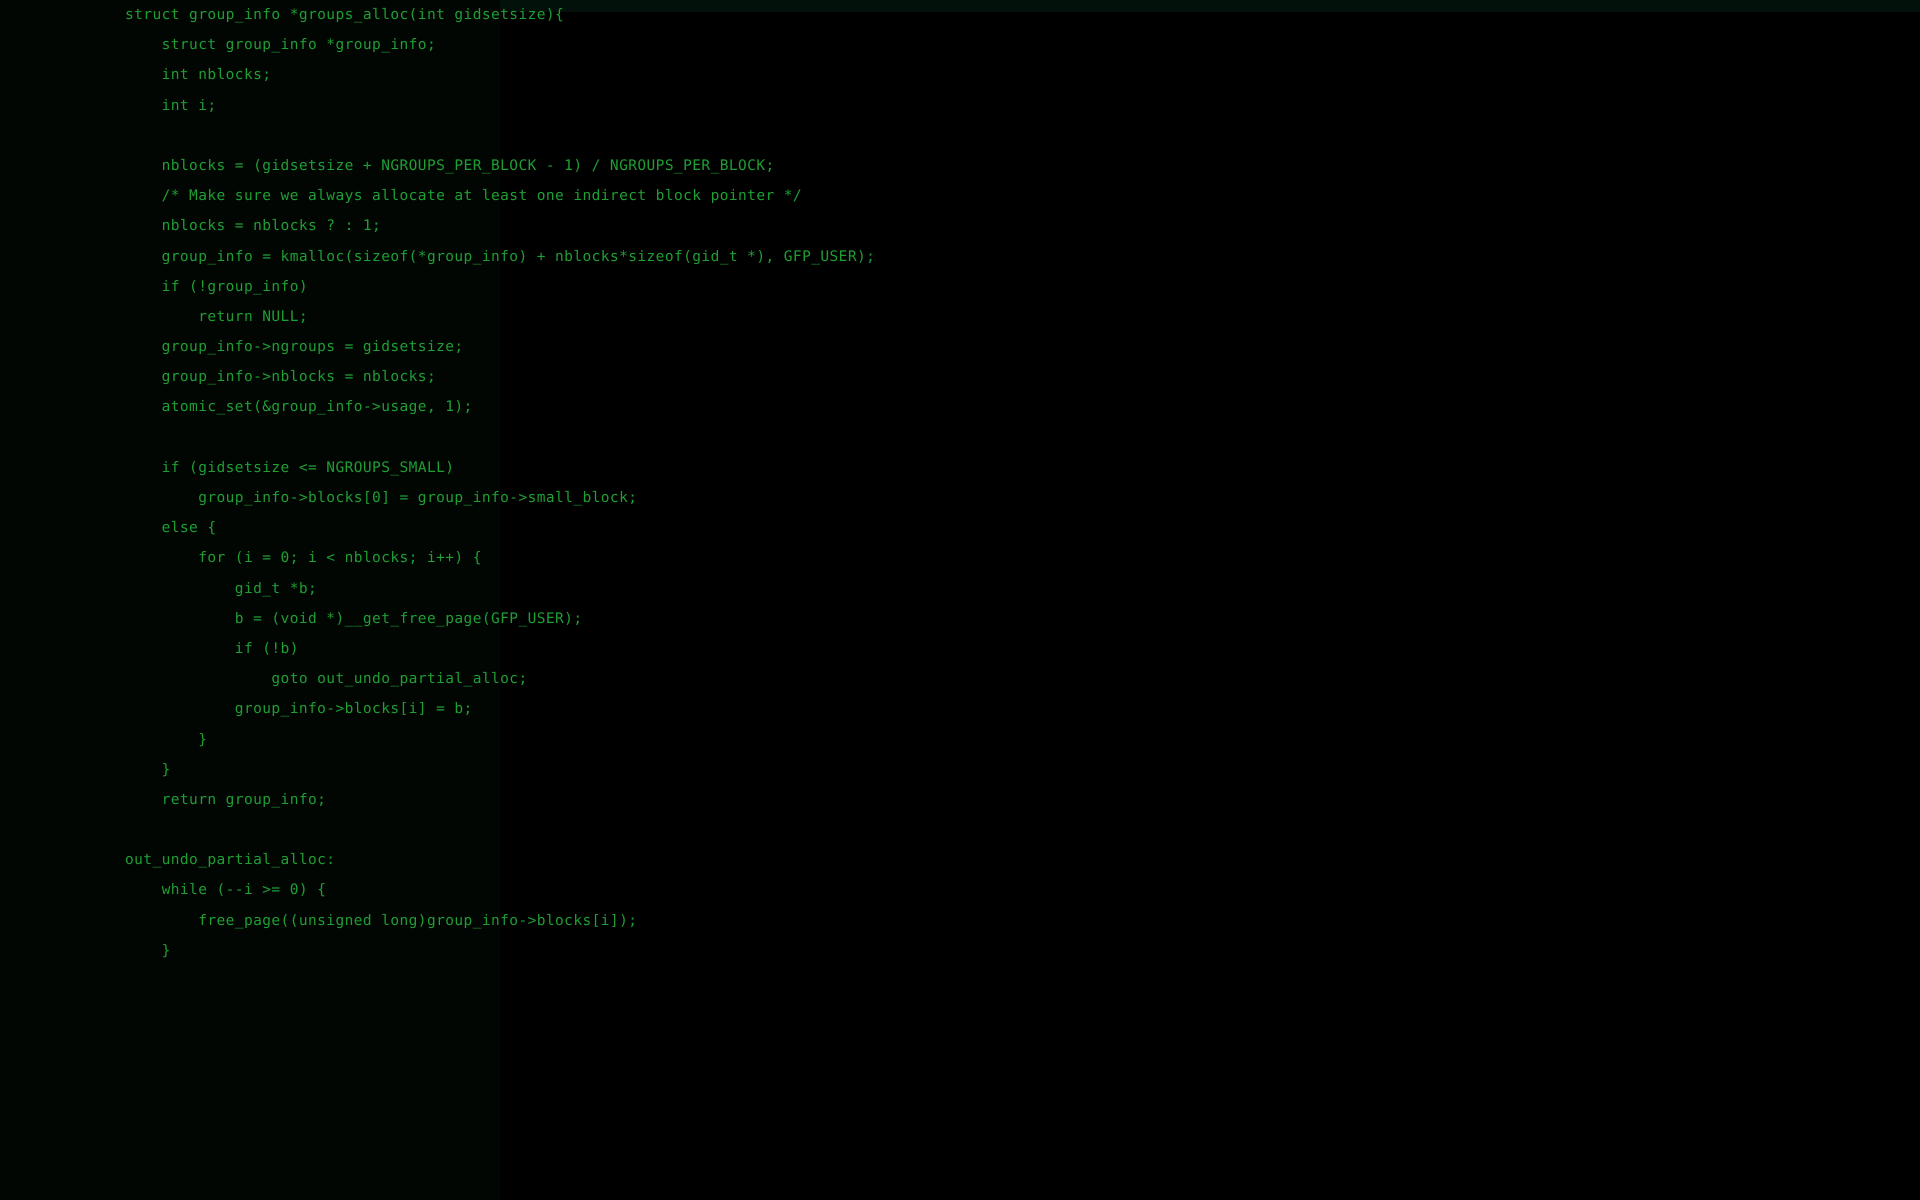  What do you see at coordinates (171, 105) in the screenshot?
I see `code-line: int i;` at bounding box center [171, 105].